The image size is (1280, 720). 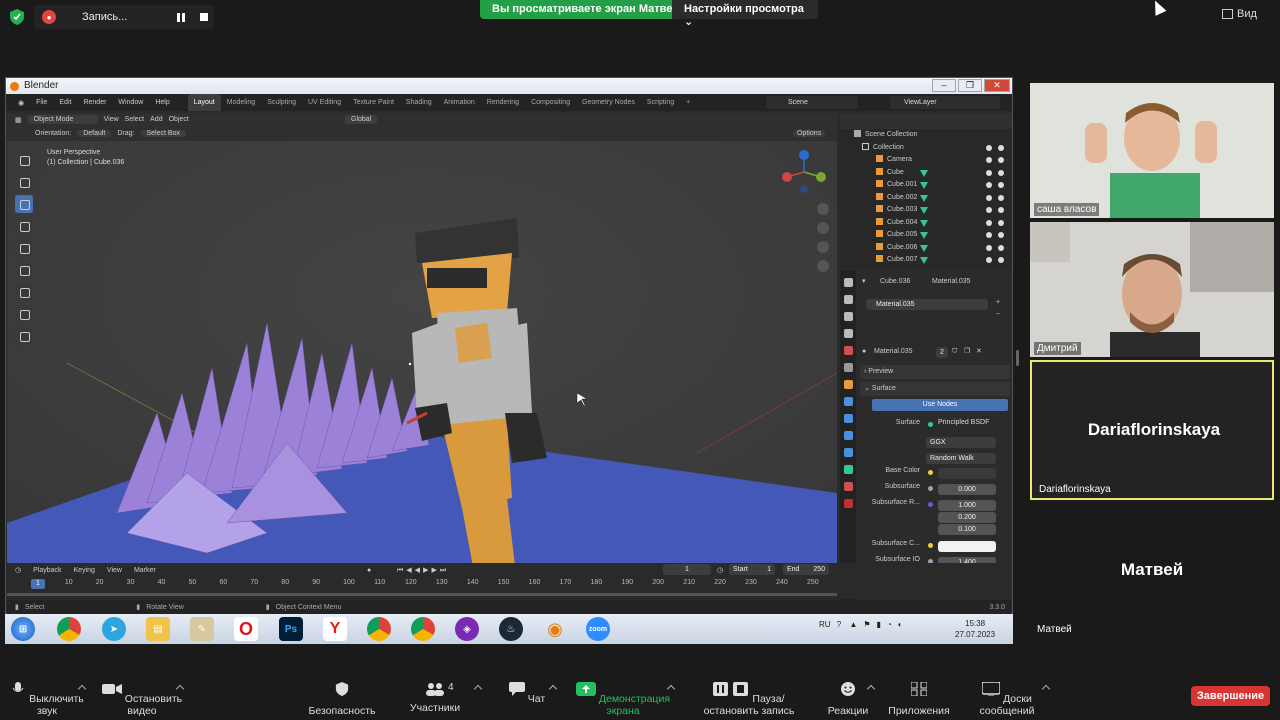 What do you see at coordinates (38, 584) in the screenshot?
I see `playhead: 1` at bounding box center [38, 584].